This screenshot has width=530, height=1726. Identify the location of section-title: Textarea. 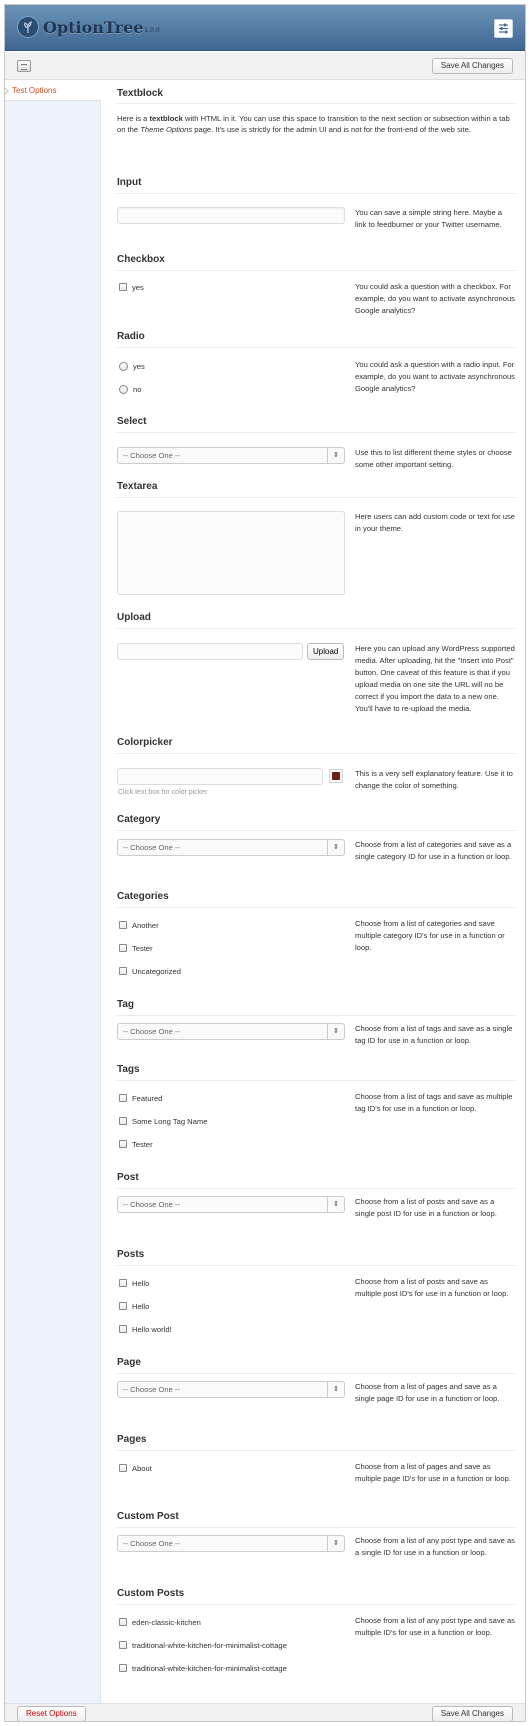
(137, 486).